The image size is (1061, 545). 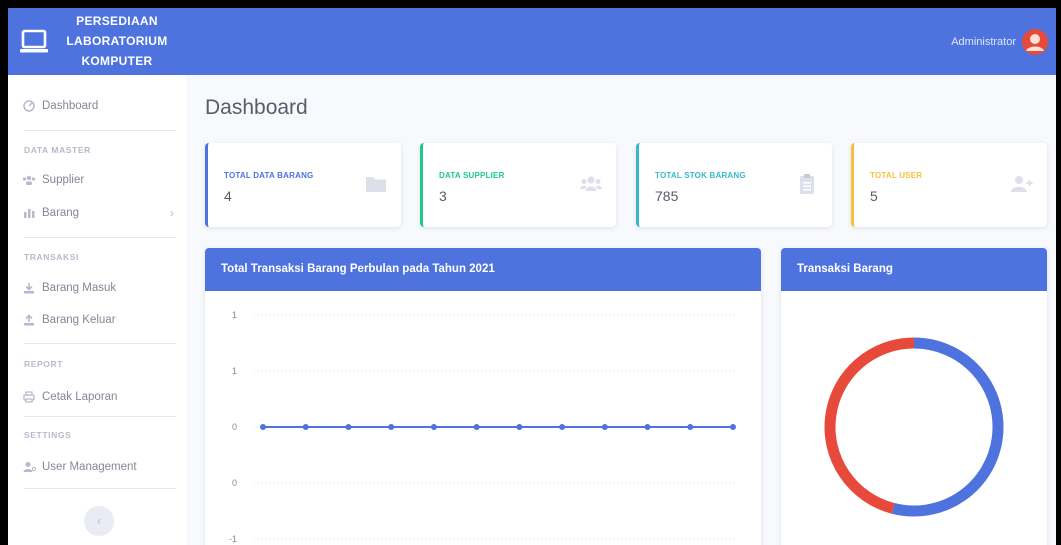 I want to click on sidebar-item-label: Barang, so click(x=61, y=213).